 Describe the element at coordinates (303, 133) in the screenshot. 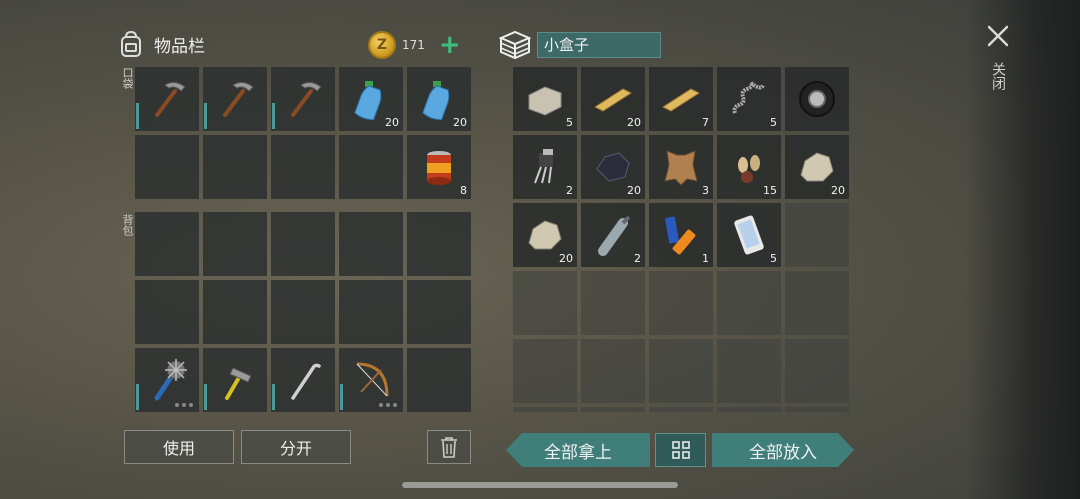

I see `pocket-grid: 20 20 8` at that location.